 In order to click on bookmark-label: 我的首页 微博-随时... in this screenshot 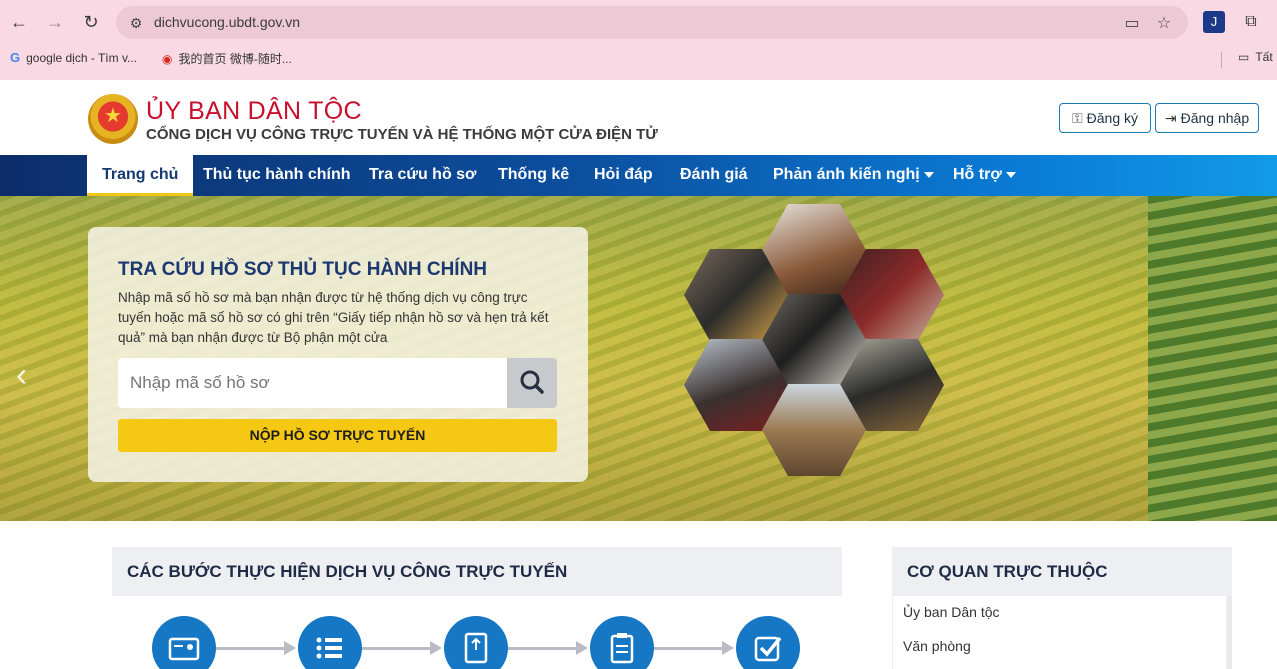, I will do `click(235, 59)`.